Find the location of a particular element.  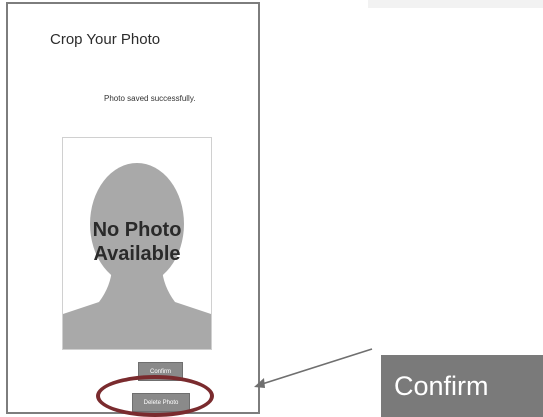

status-message: Photo saved successfully. is located at coordinates (150, 98).